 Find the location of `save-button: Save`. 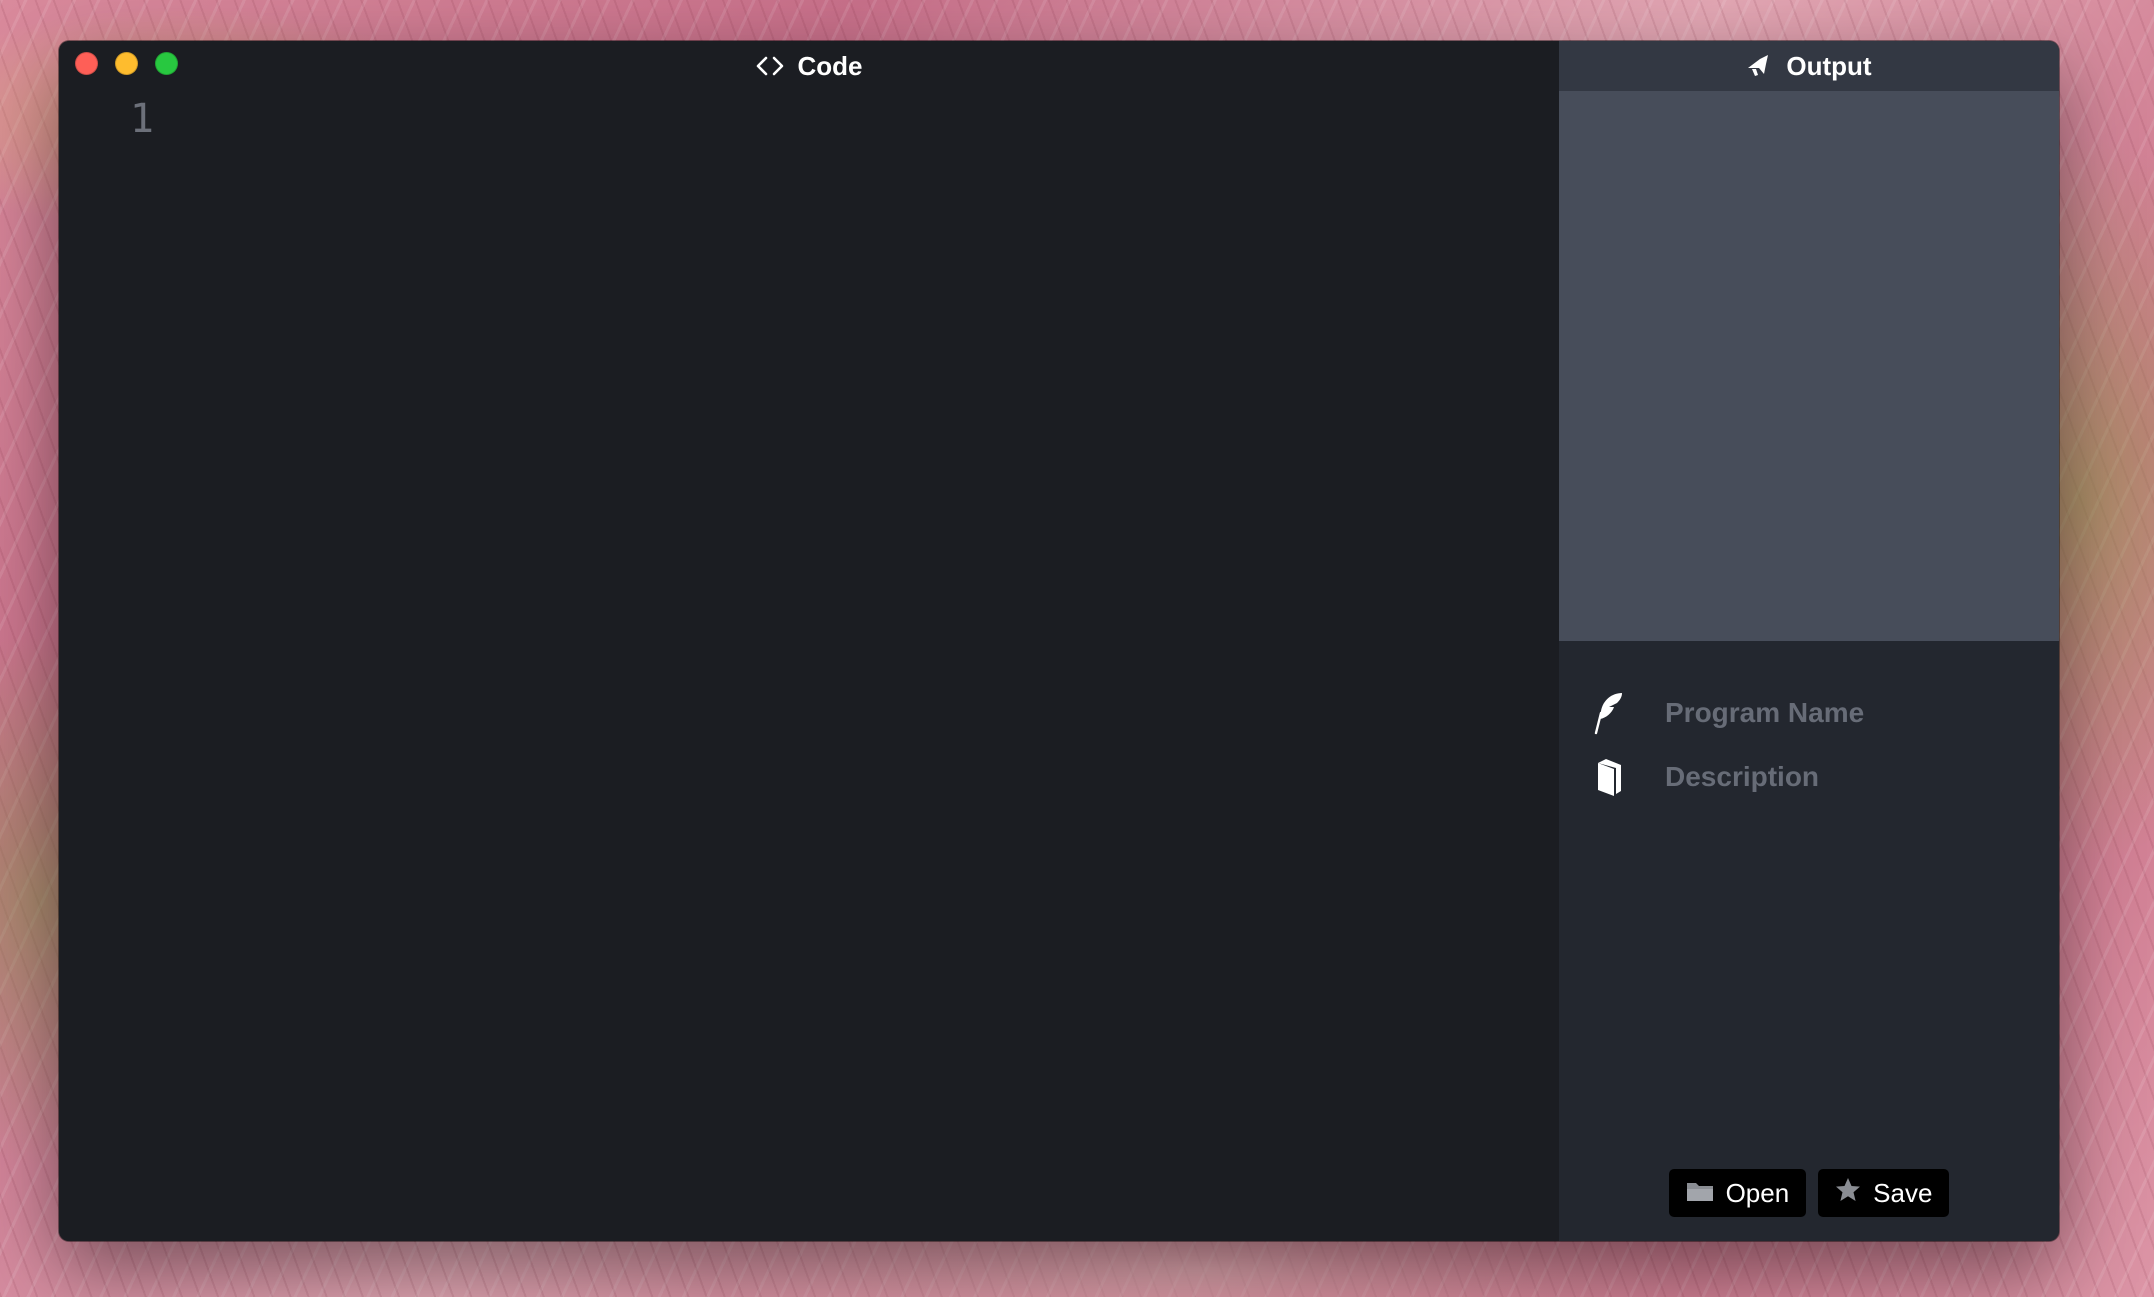

save-button: Save is located at coordinates (1884, 1193).